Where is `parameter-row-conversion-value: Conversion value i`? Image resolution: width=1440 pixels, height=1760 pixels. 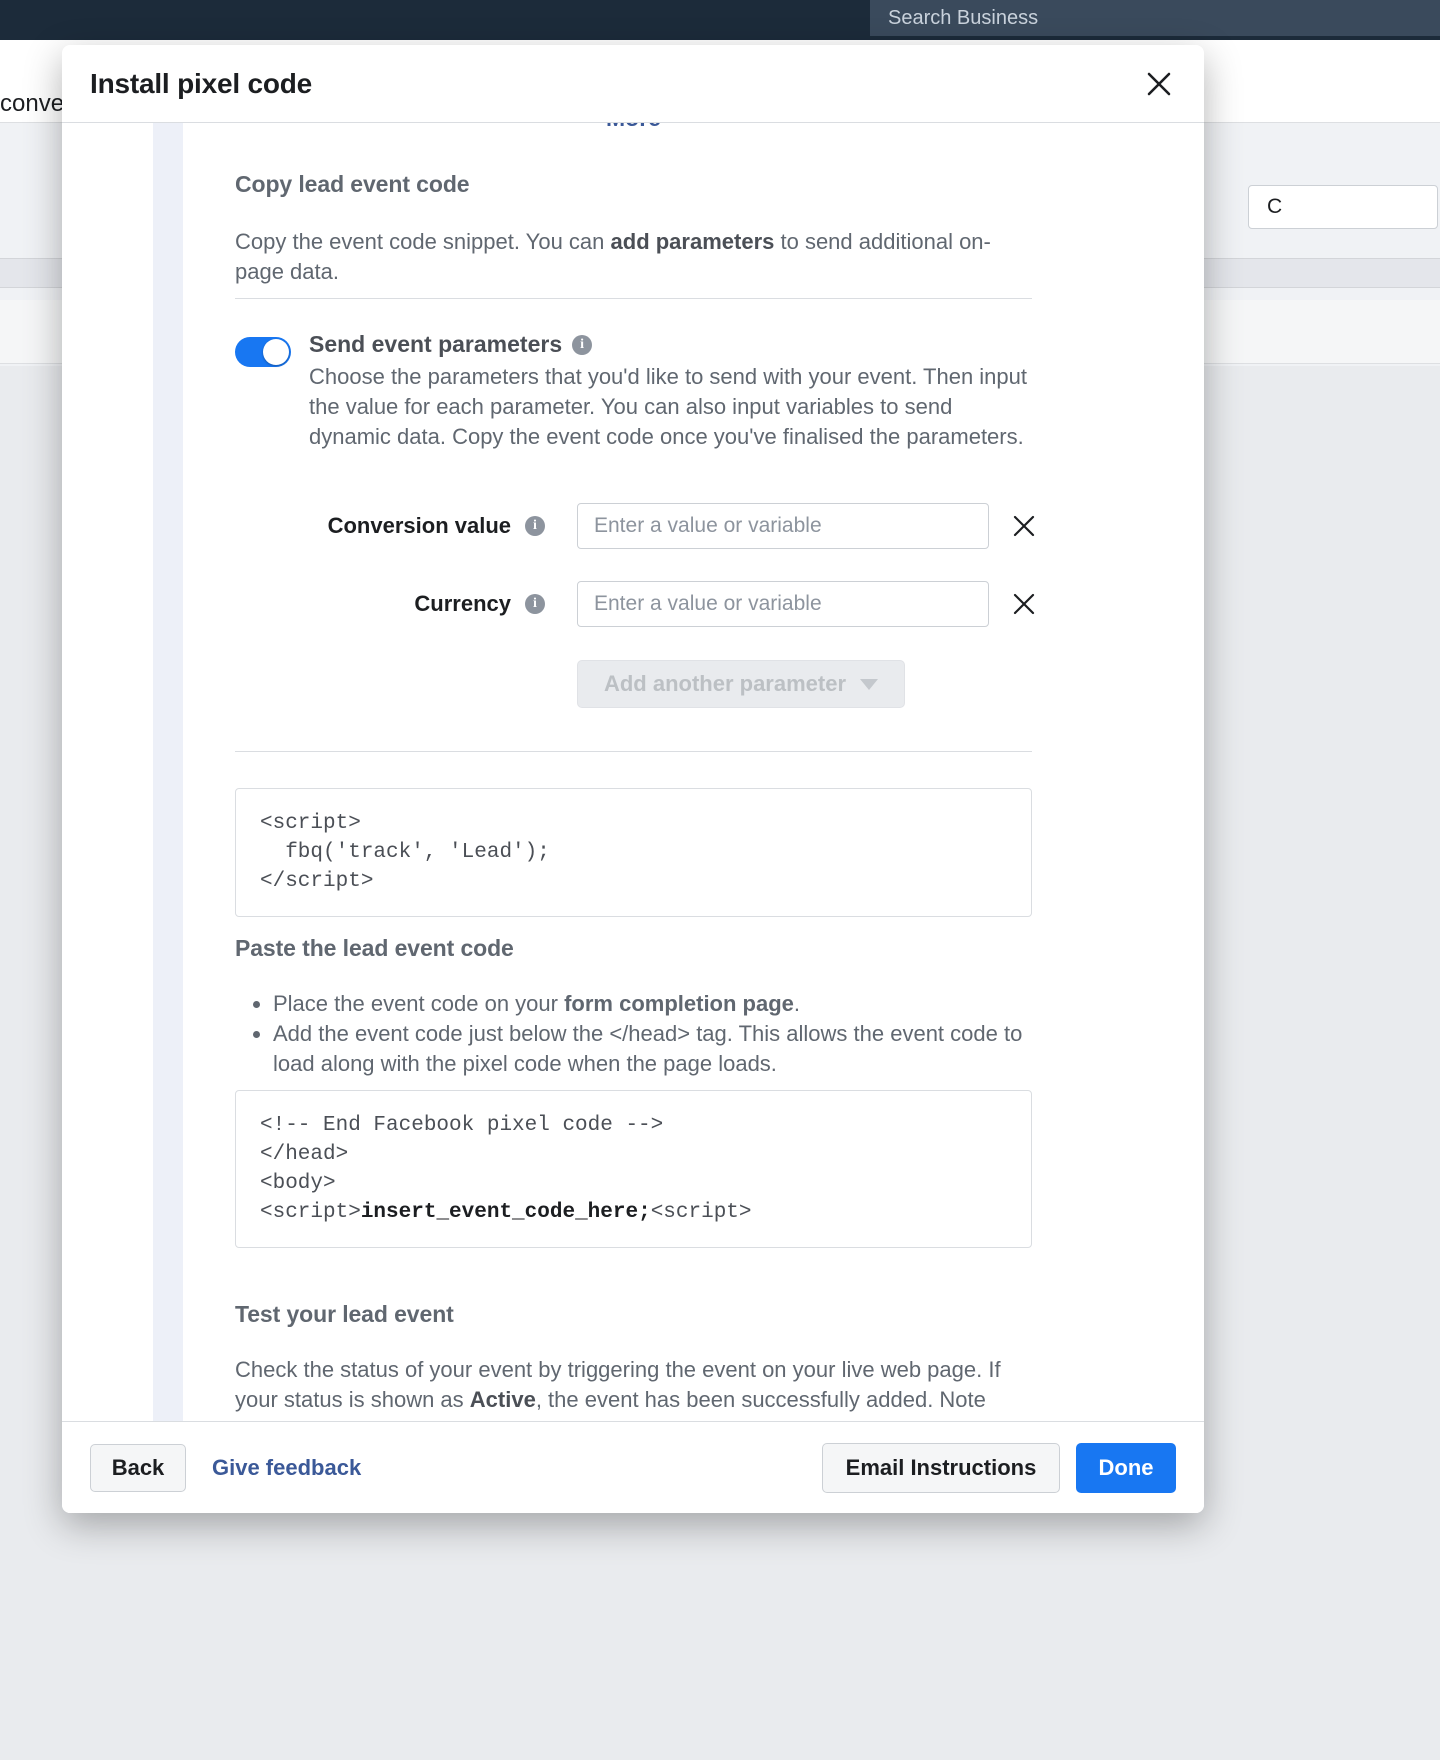
parameter-row-conversion-value: Conversion value i is located at coordinates (637, 526).